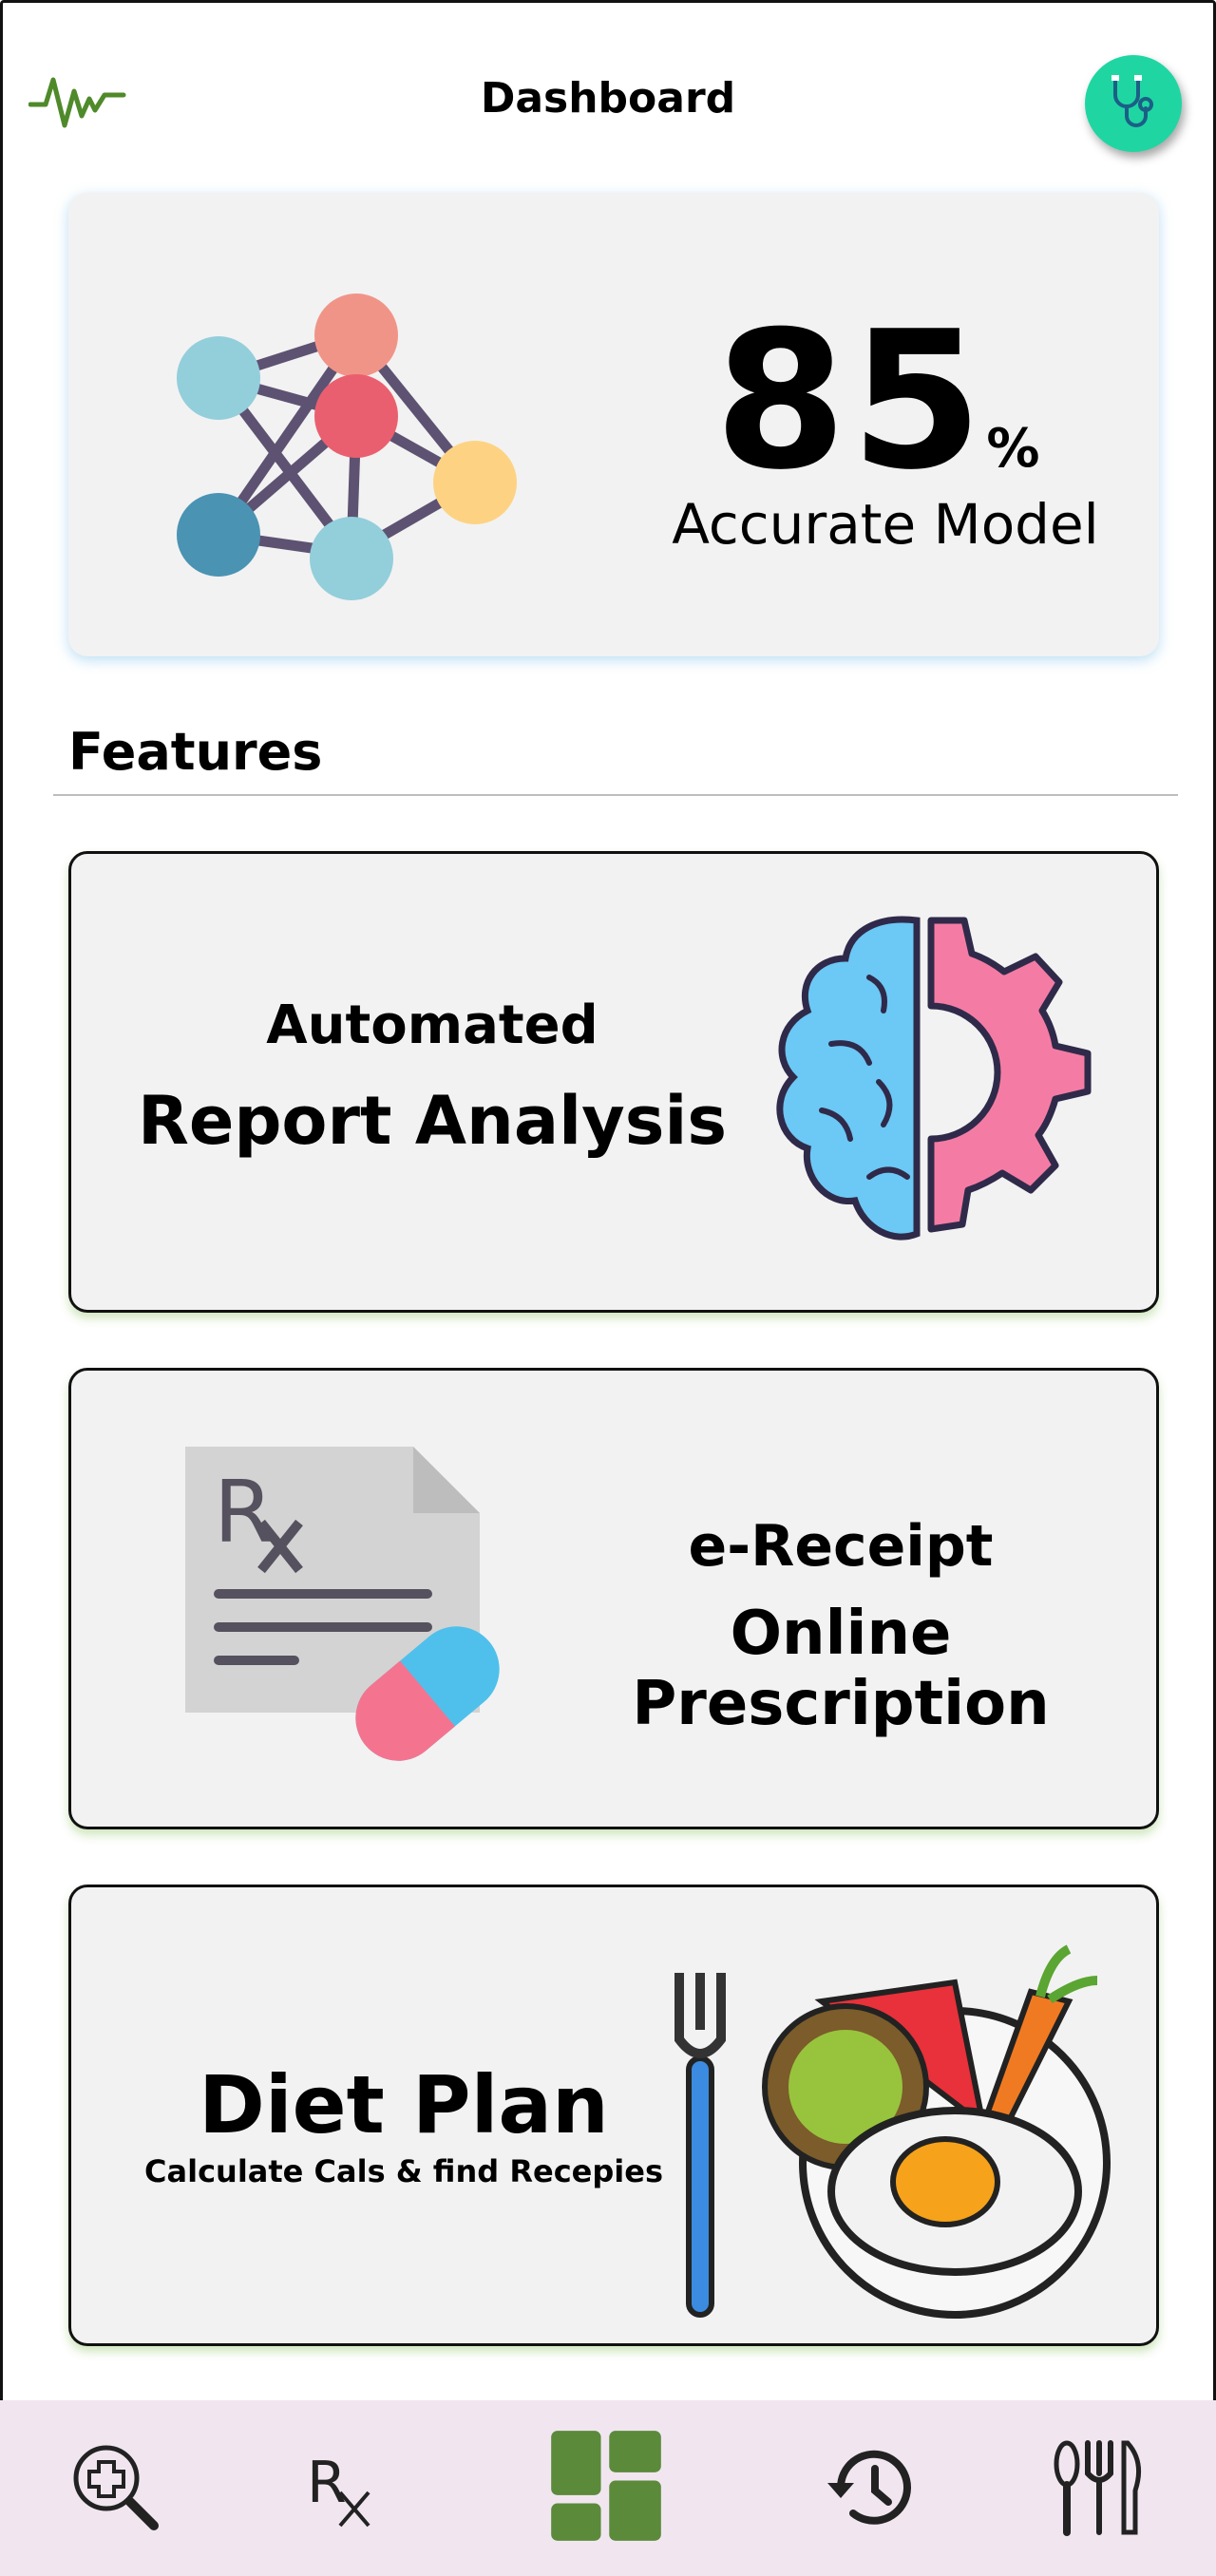  I want to click on dashboard-grid-icon, so click(606, 2486).